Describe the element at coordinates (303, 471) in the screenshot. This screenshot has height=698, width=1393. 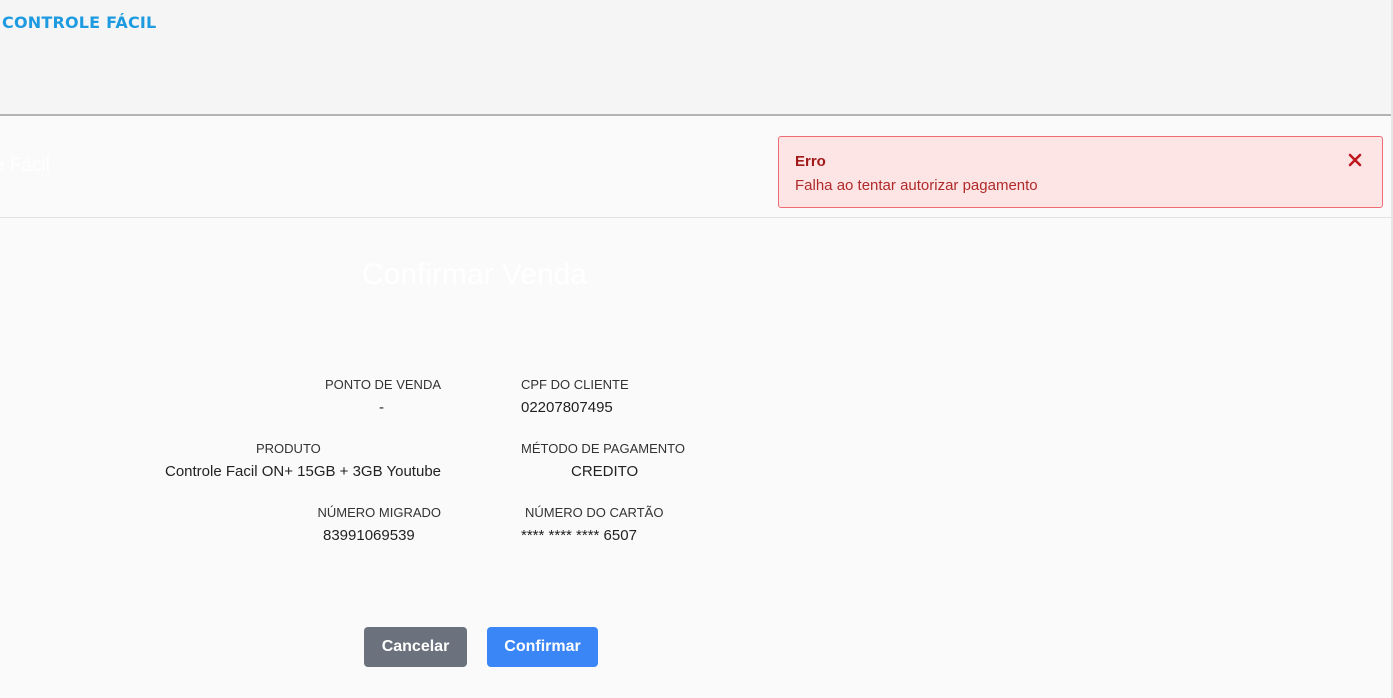
I see `value-produto: Controle Facil ON+ 15GB + 3GB Youtube` at that location.